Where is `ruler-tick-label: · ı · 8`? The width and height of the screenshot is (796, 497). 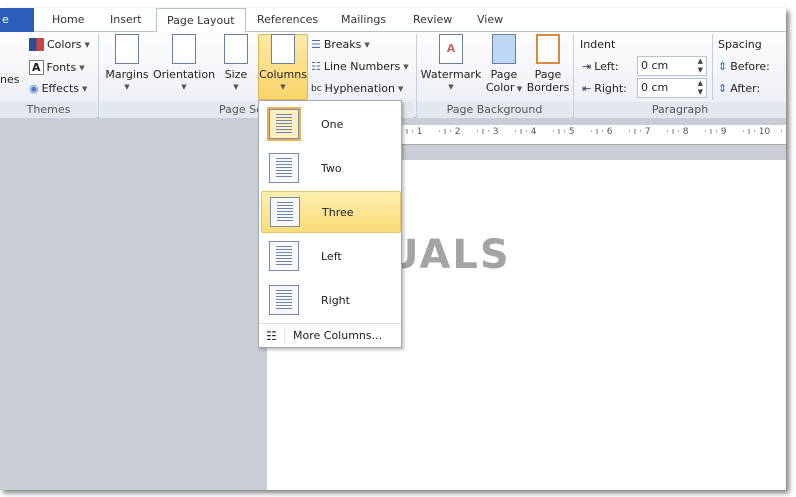 ruler-tick-label: · ı · 8 is located at coordinates (677, 132).